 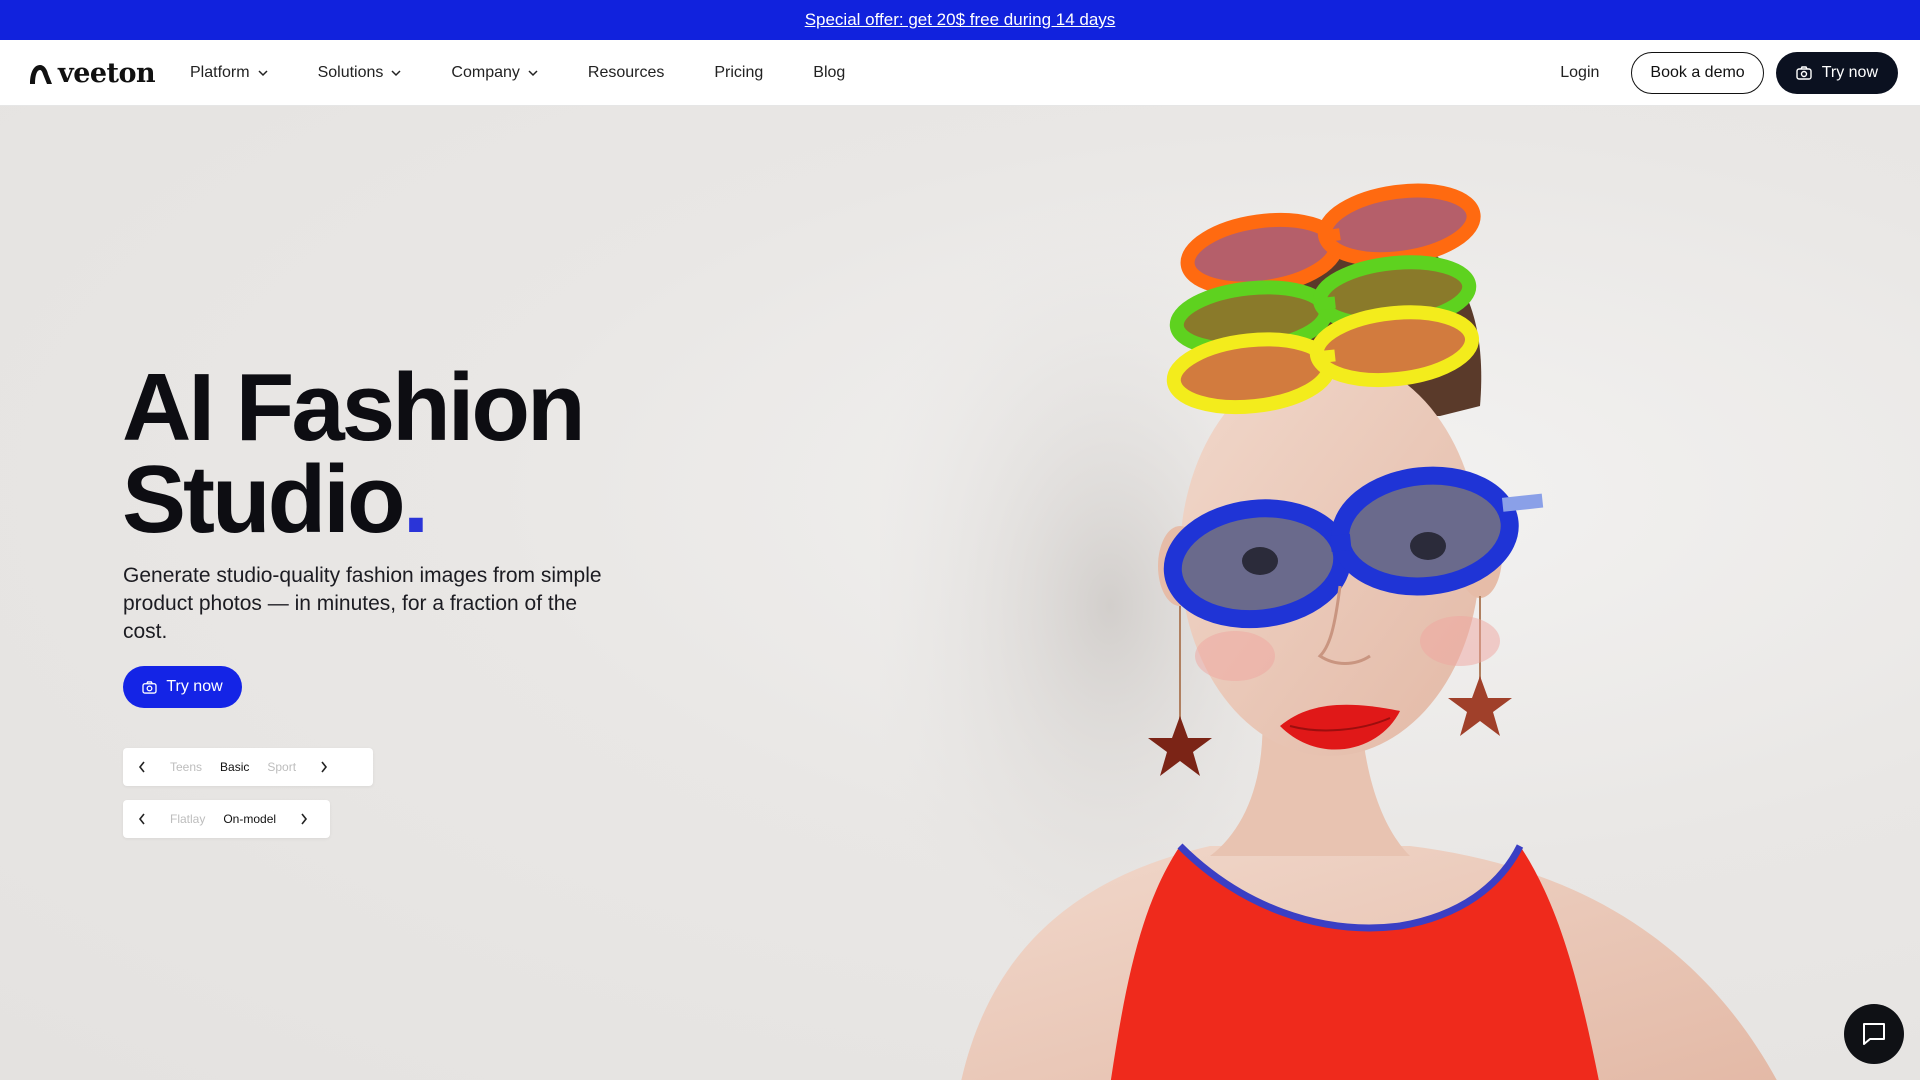 I want to click on menu-label: Solutions, so click(x=350, y=72).